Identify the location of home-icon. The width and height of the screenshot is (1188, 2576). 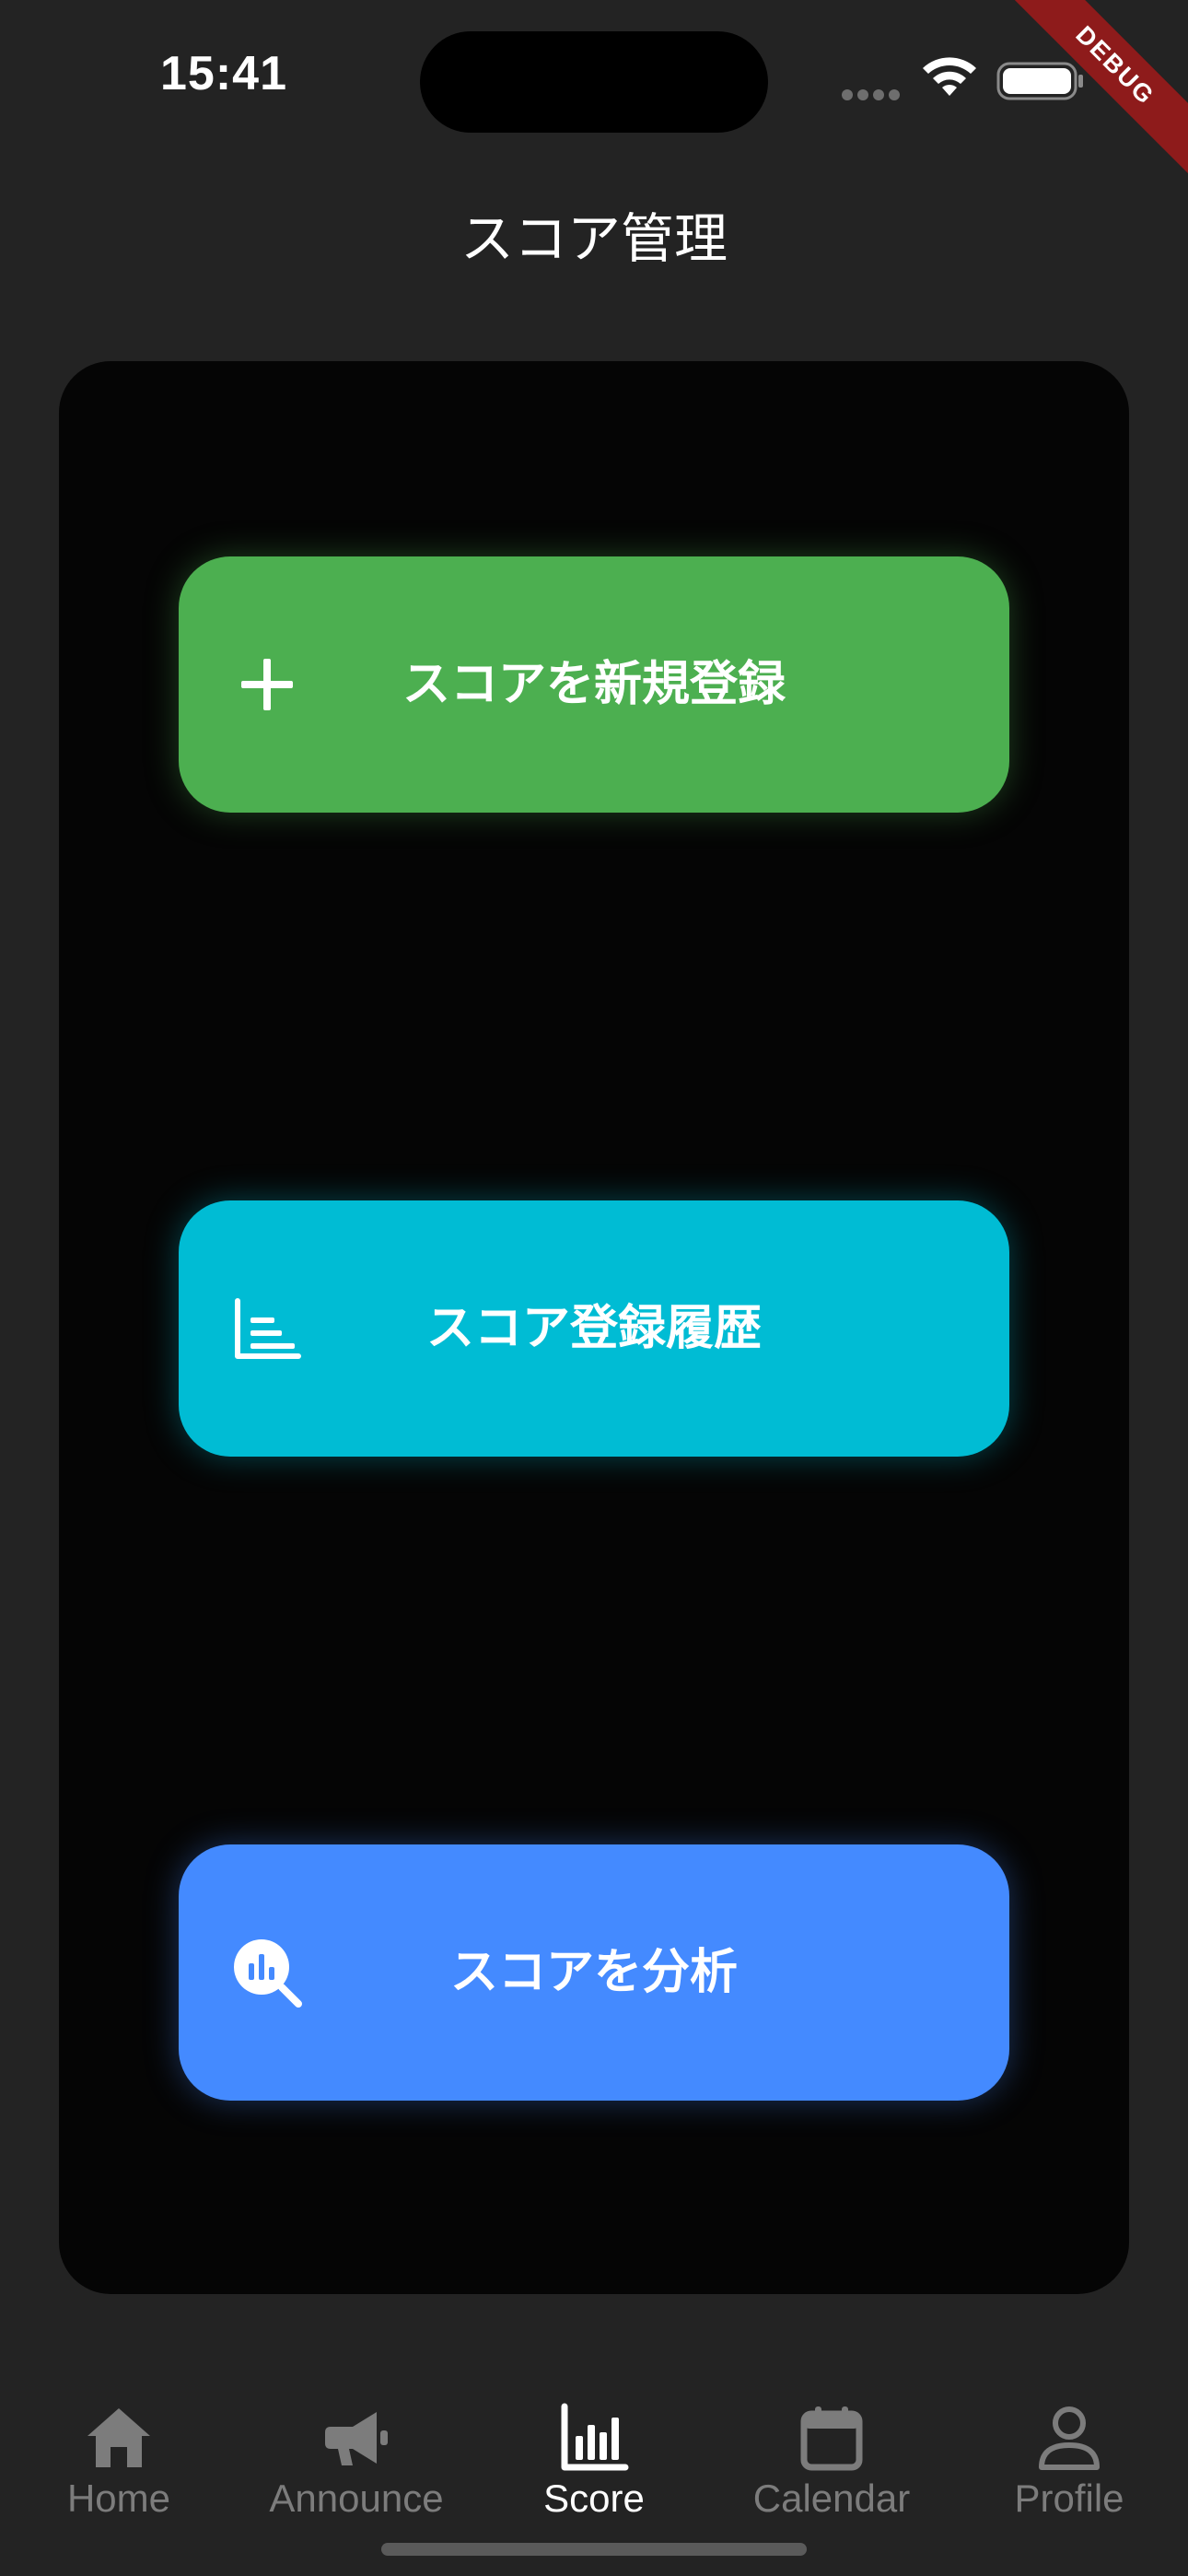
(119, 2437).